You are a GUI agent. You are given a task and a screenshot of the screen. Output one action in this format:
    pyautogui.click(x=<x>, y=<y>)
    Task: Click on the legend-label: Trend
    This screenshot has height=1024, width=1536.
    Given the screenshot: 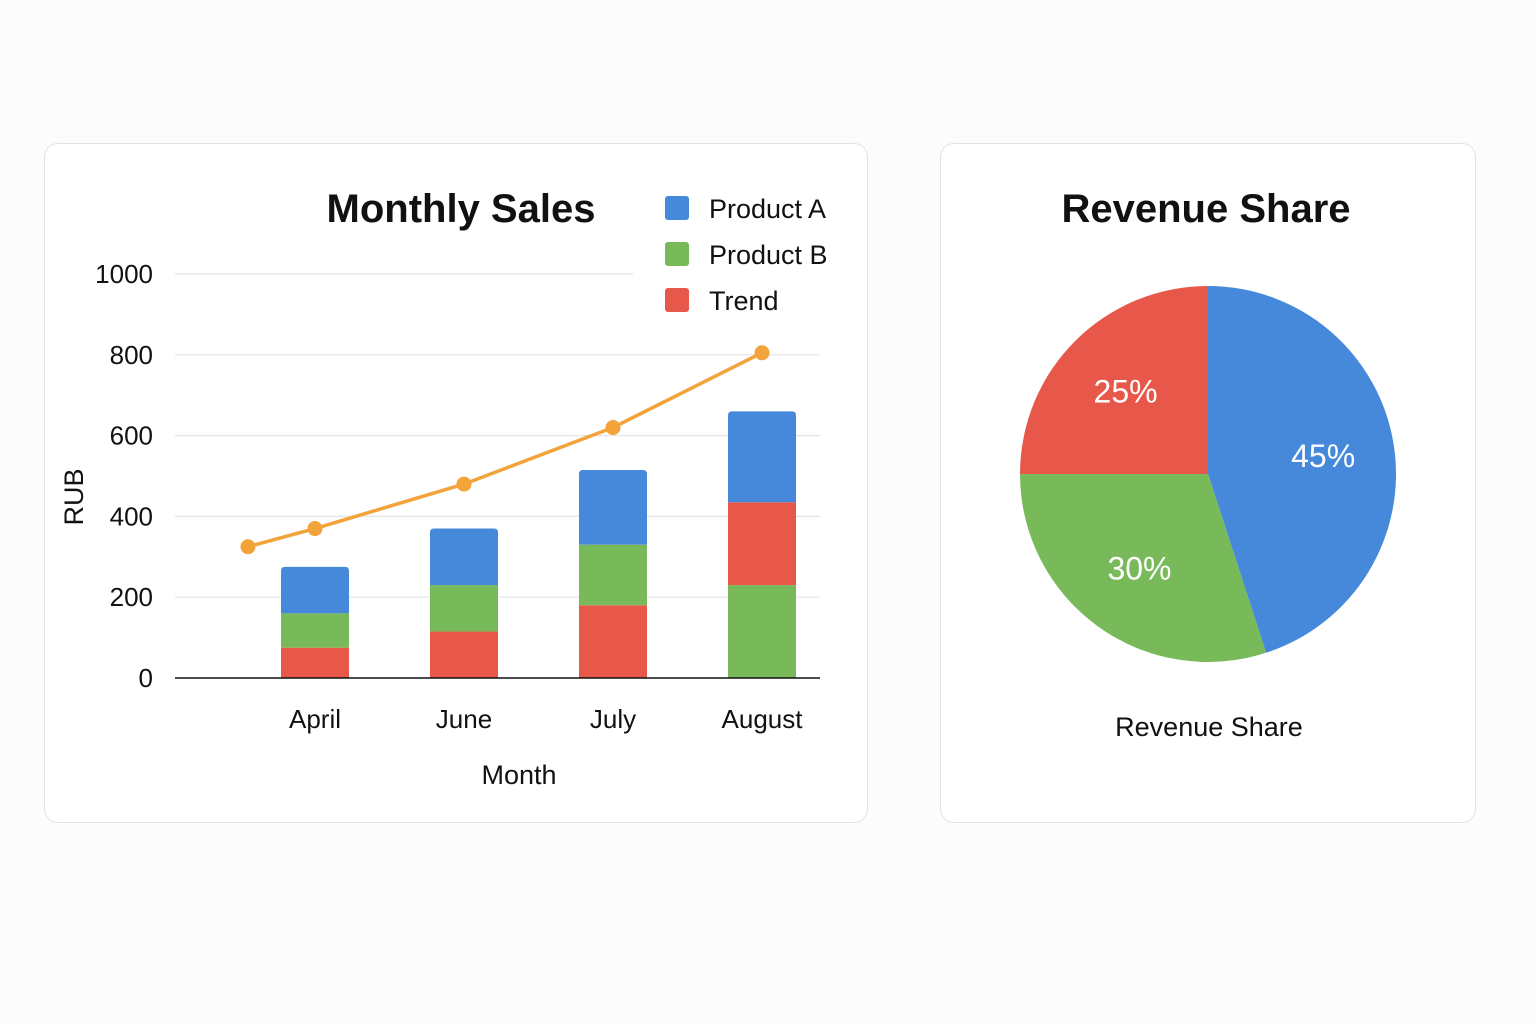 What is the action you would take?
    pyautogui.click(x=744, y=301)
    